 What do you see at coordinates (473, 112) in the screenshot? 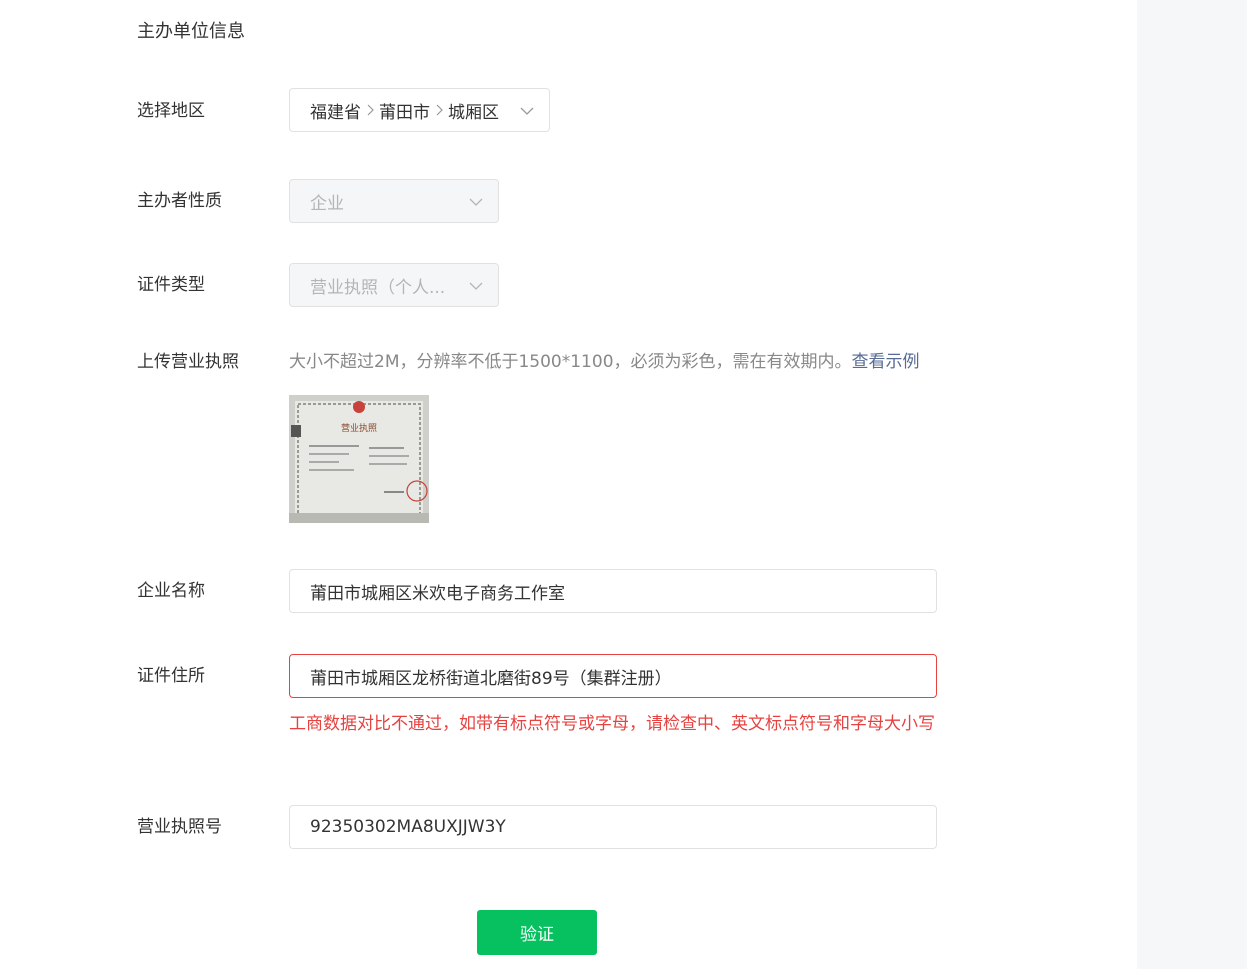
I see `region-district: 城厢区` at bounding box center [473, 112].